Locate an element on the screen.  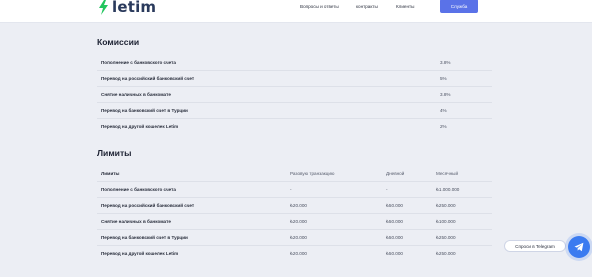
logo: letim is located at coordinates (126, 7).